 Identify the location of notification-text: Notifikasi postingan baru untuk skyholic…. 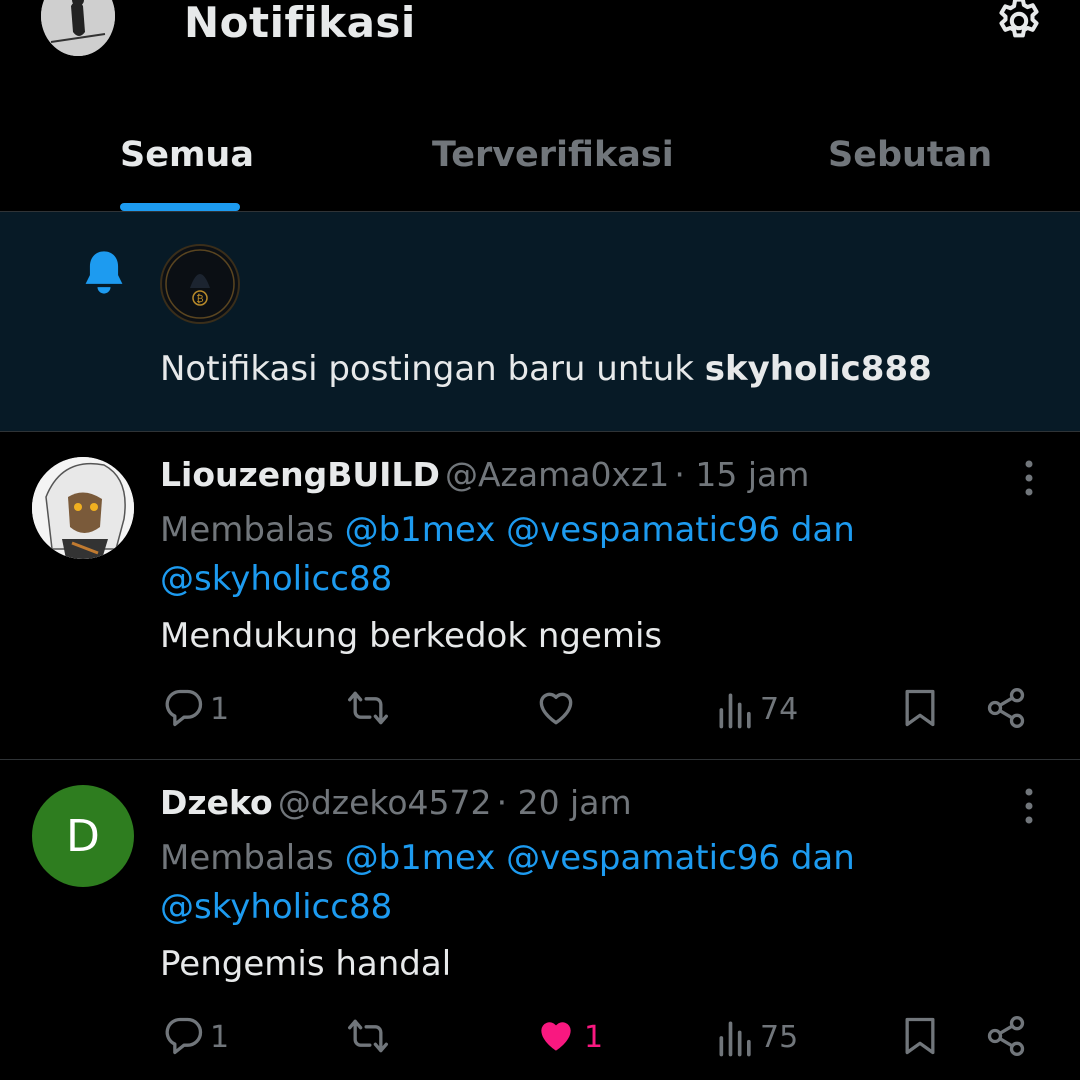
(546, 369).